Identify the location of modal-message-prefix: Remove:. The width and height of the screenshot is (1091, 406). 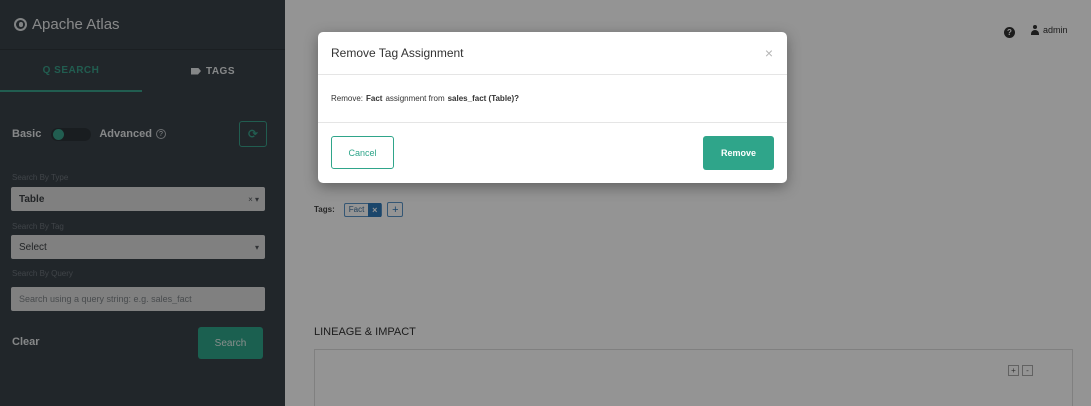
(347, 98).